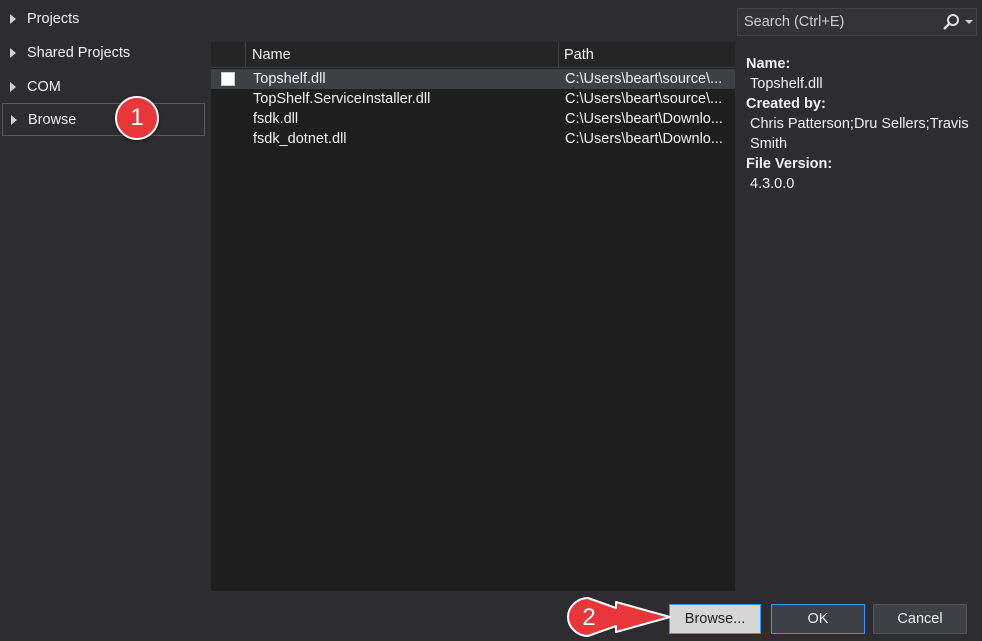  Describe the element at coordinates (300, 139) in the screenshot. I see `row-name: fsdk_dotnet.dll` at that location.